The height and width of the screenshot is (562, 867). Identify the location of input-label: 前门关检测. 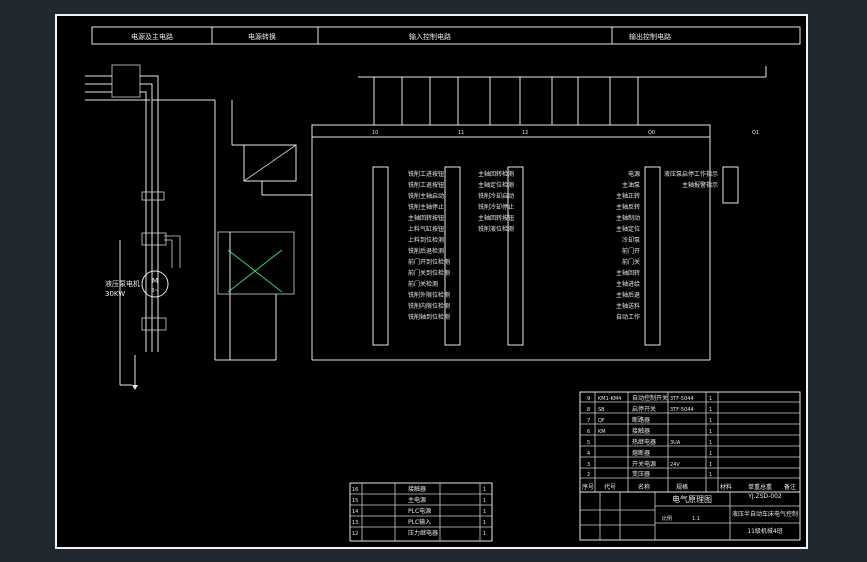
(423, 284).